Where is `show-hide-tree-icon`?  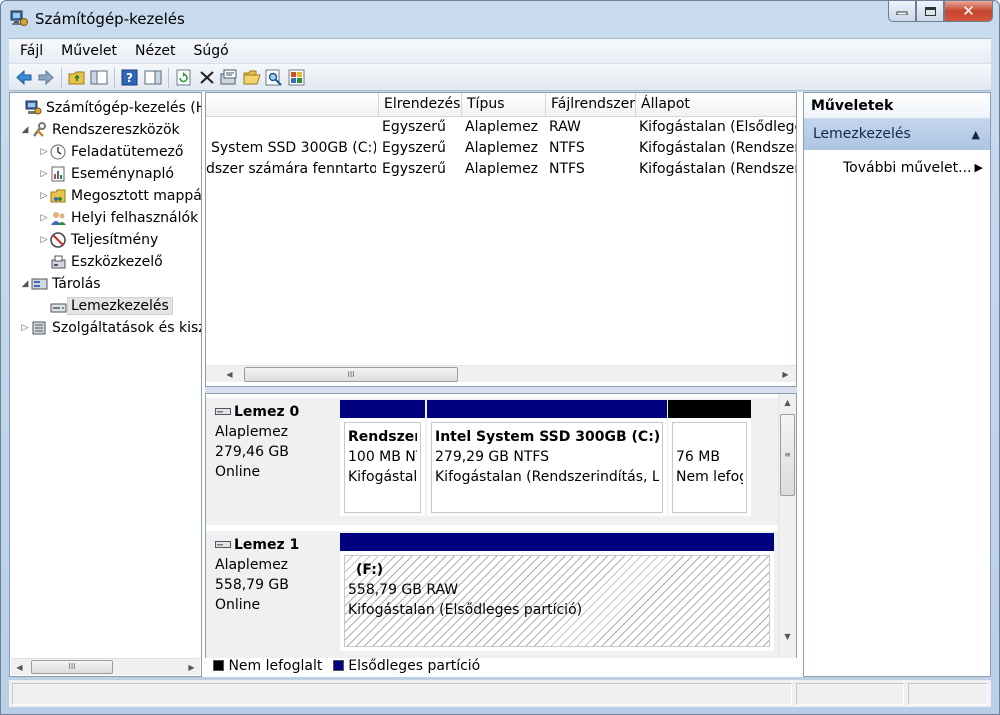 show-hide-tree-icon is located at coordinates (99, 77).